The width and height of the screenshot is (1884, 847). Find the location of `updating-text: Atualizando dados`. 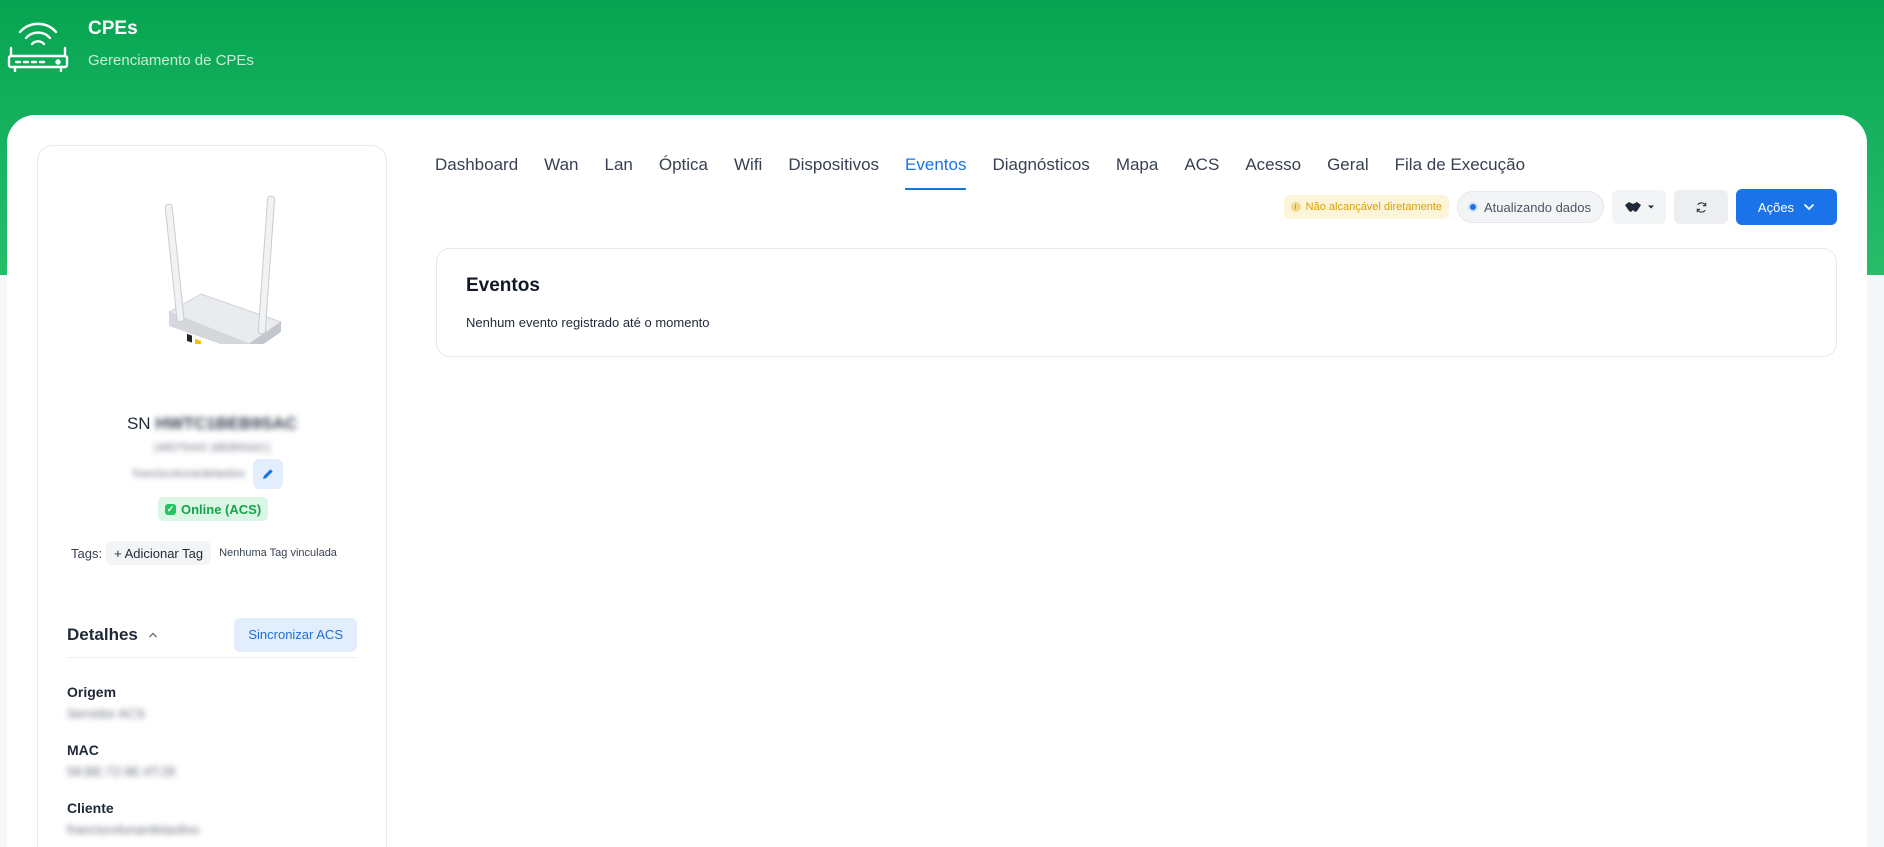

updating-text: Atualizando dados is located at coordinates (1537, 207).